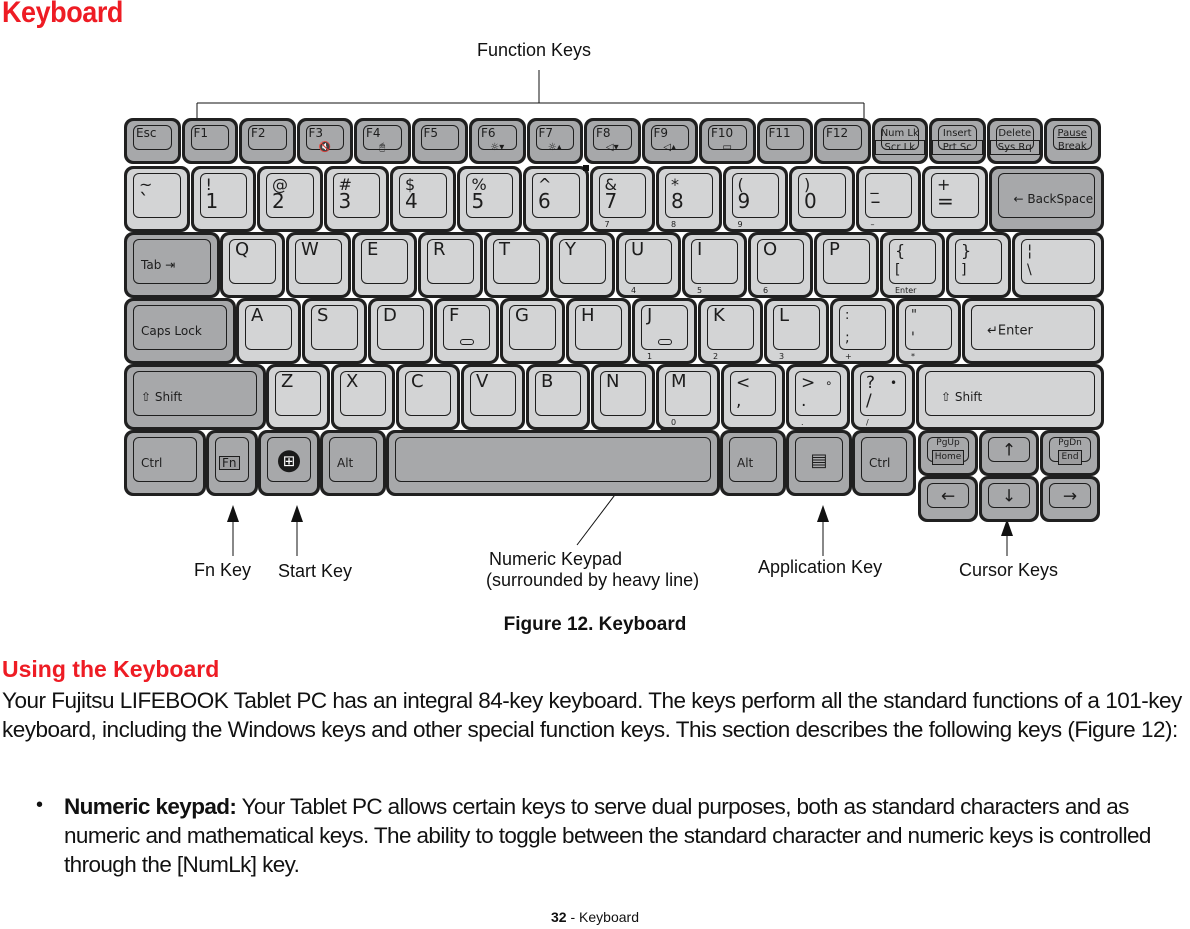 Image resolution: width=1190 pixels, height=929 pixels. I want to click on key-legend: Z, so click(287, 381).